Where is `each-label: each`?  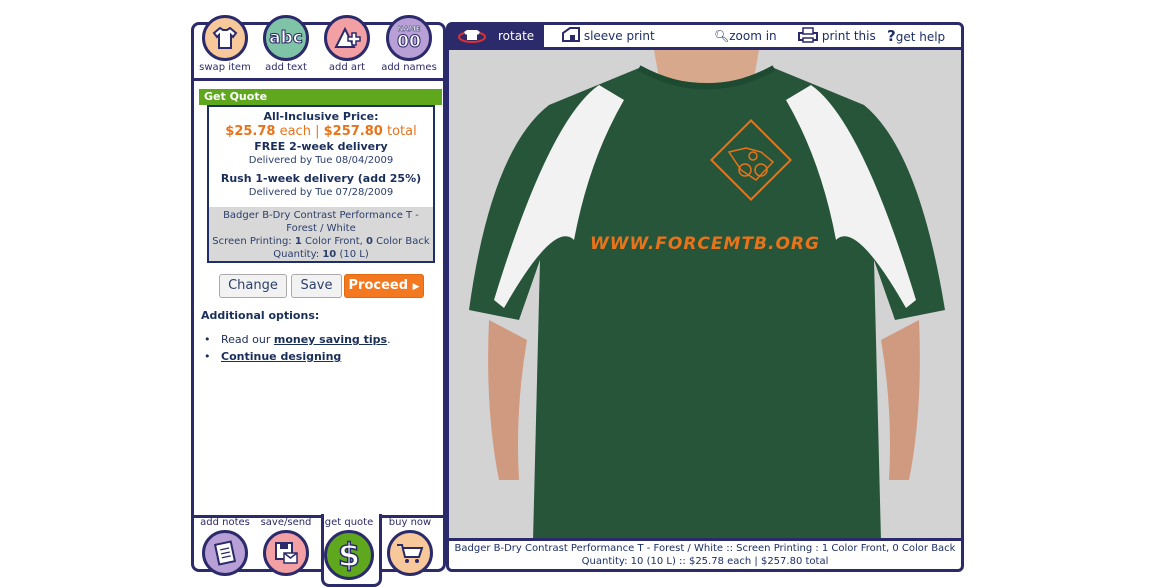
each-label: each is located at coordinates (295, 131).